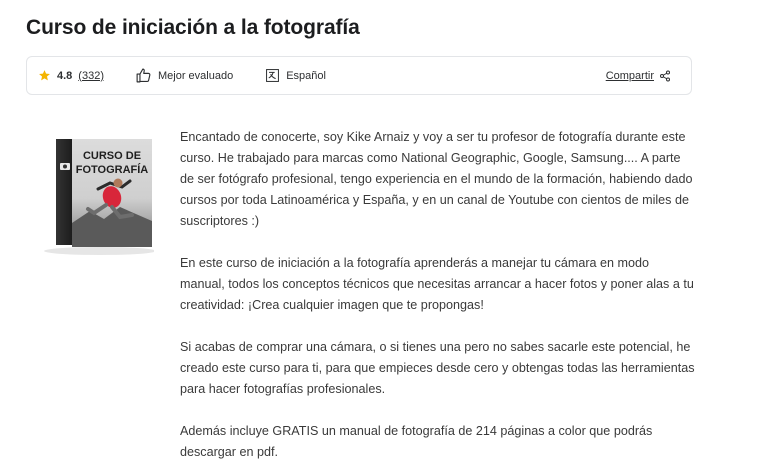 The height and width of the screenshot is (467, 758). I want to click on share-icon, so click(665, 76).